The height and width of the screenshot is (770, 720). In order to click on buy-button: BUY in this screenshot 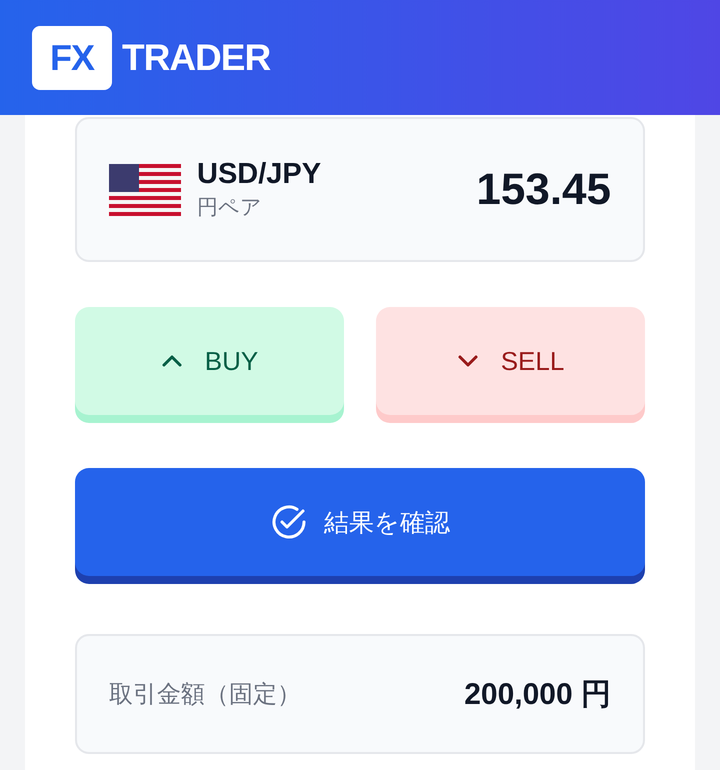, I will do `click(209, 361)`.